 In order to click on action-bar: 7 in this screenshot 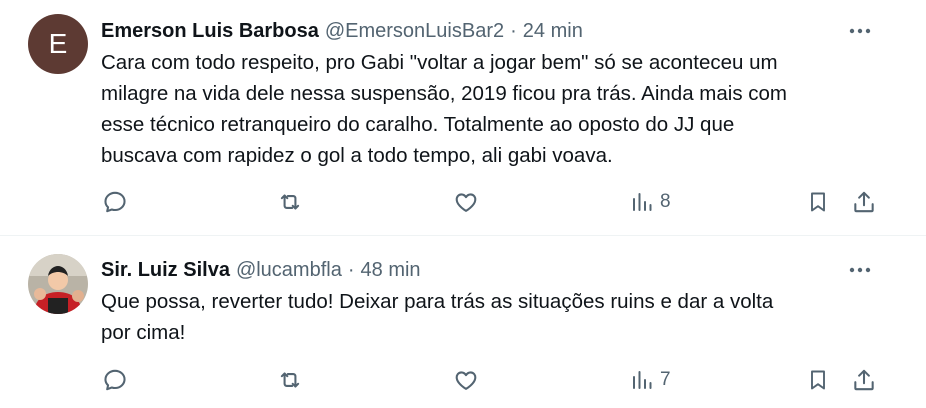, I will do `click(463, 380)`.